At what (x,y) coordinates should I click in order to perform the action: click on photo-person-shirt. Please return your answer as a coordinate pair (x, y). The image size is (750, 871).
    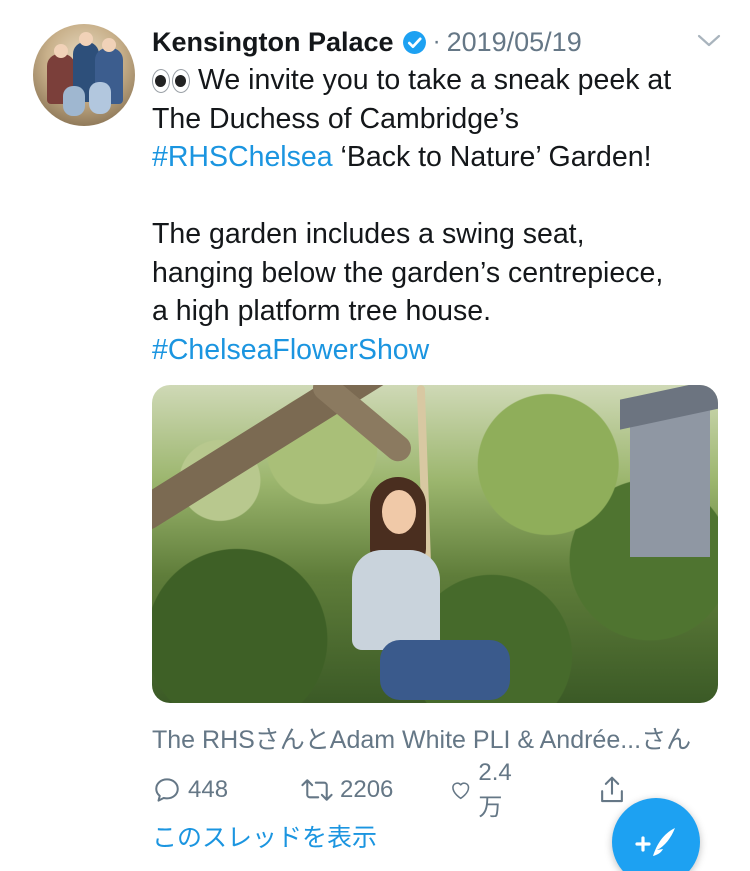
    Looking at the image, I should click on (396, 600).